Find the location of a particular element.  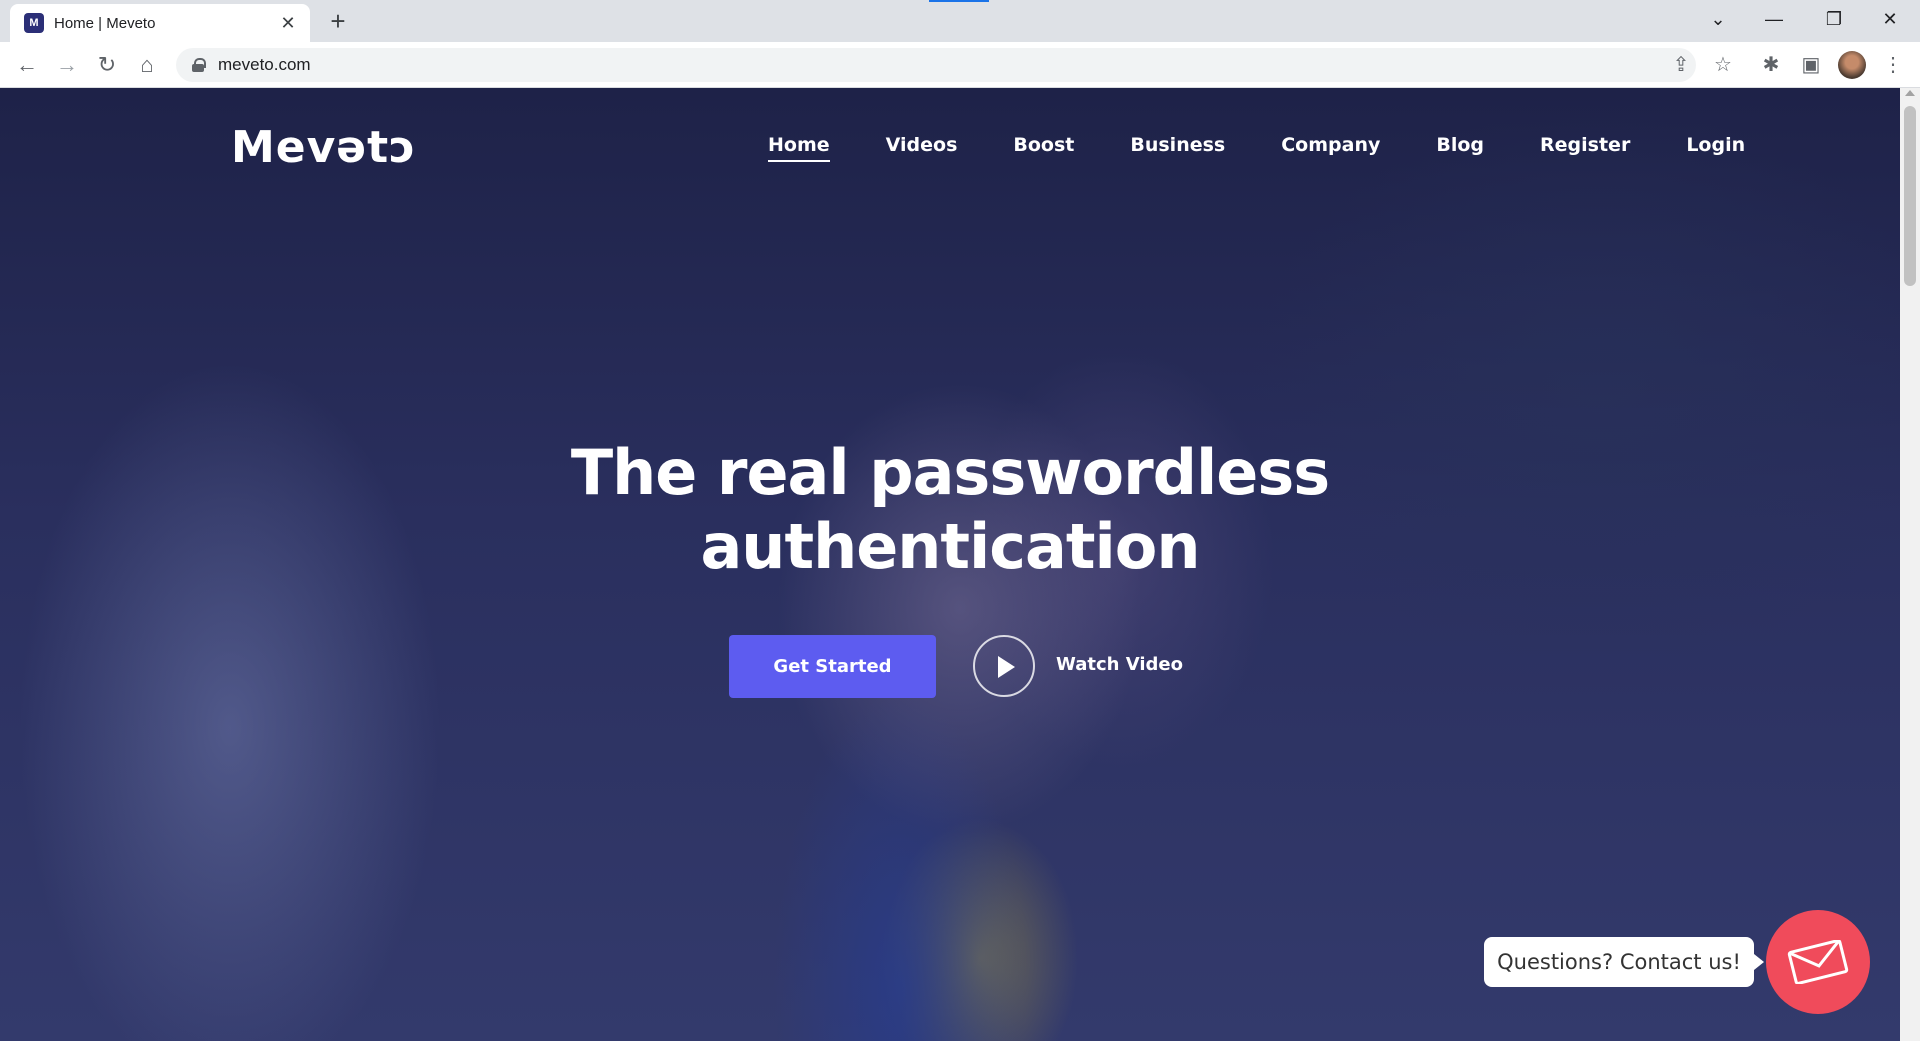

watch-video-link: Watch Video is located at coordinates (1119, 664).